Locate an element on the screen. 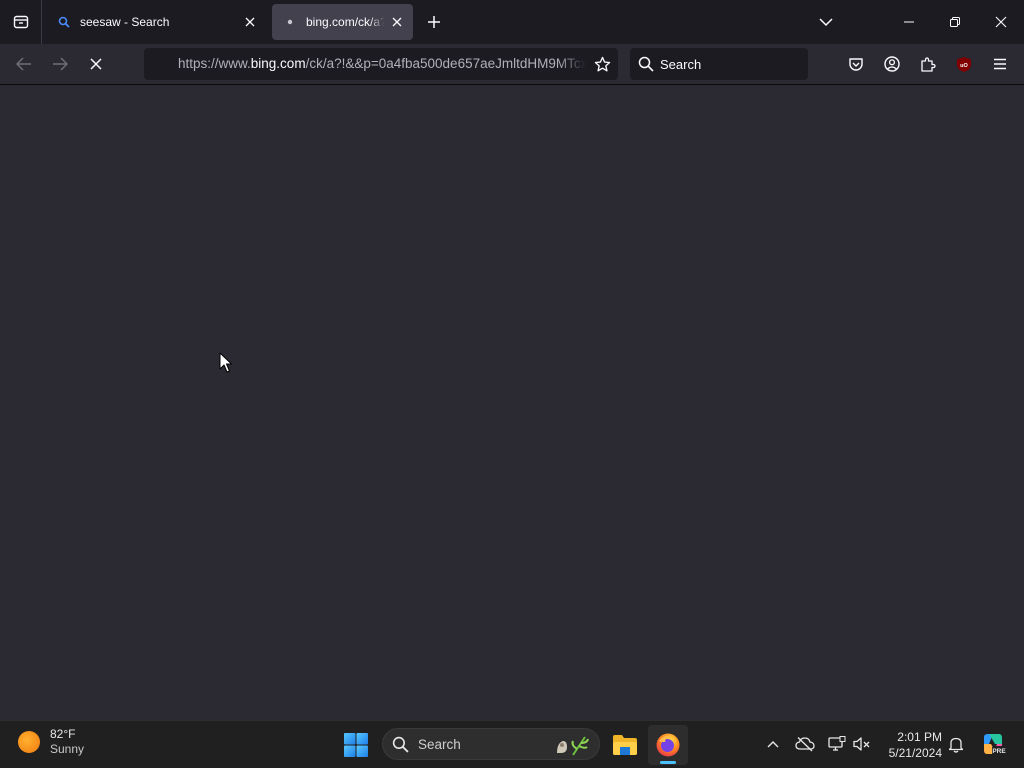 This screenshot has width=1024, height=768. pocket-button is located at coordinates (856, 64).